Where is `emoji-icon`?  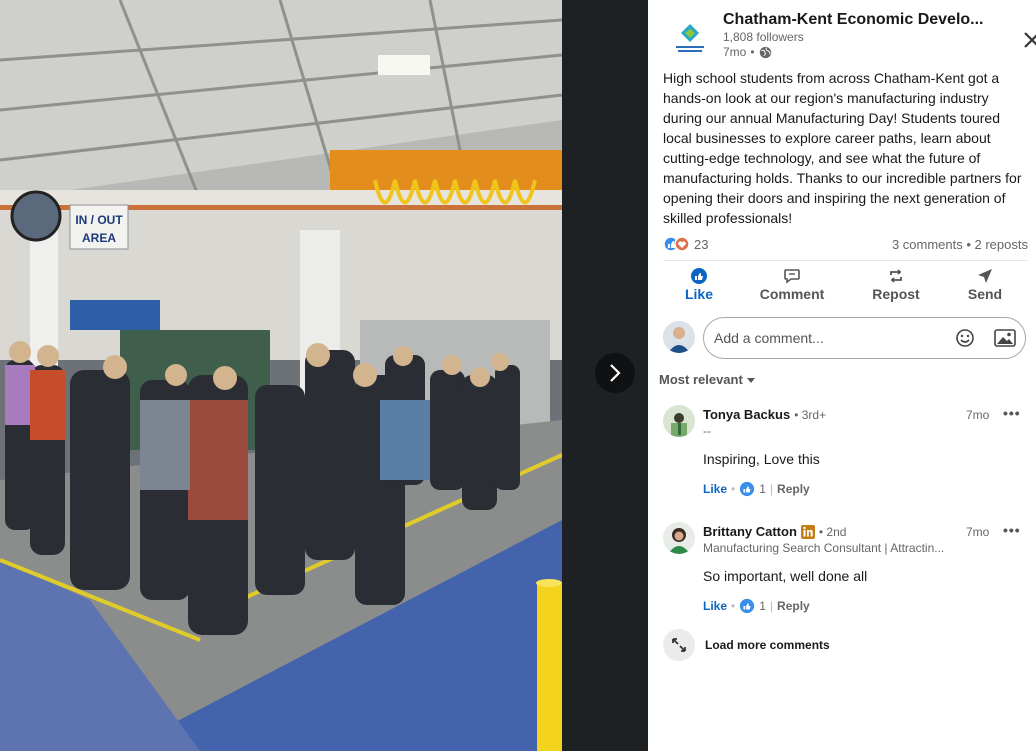
emoji-icon is located at coordinates (965, 338).